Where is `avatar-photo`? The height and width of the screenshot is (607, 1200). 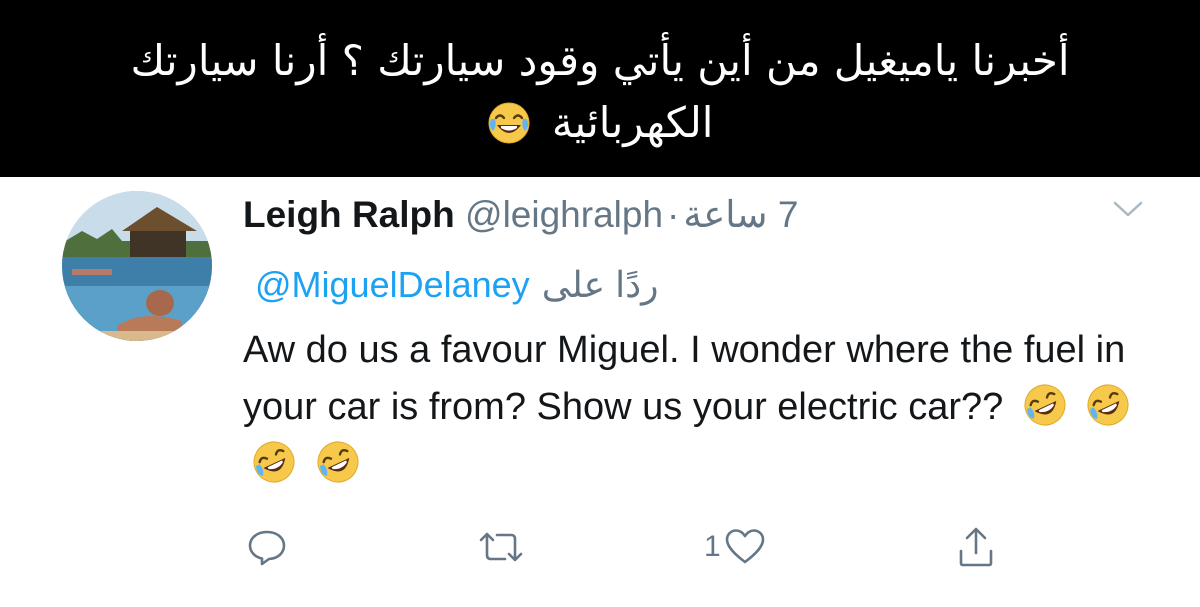 avatar-photo is located at coordinates (137, 266).